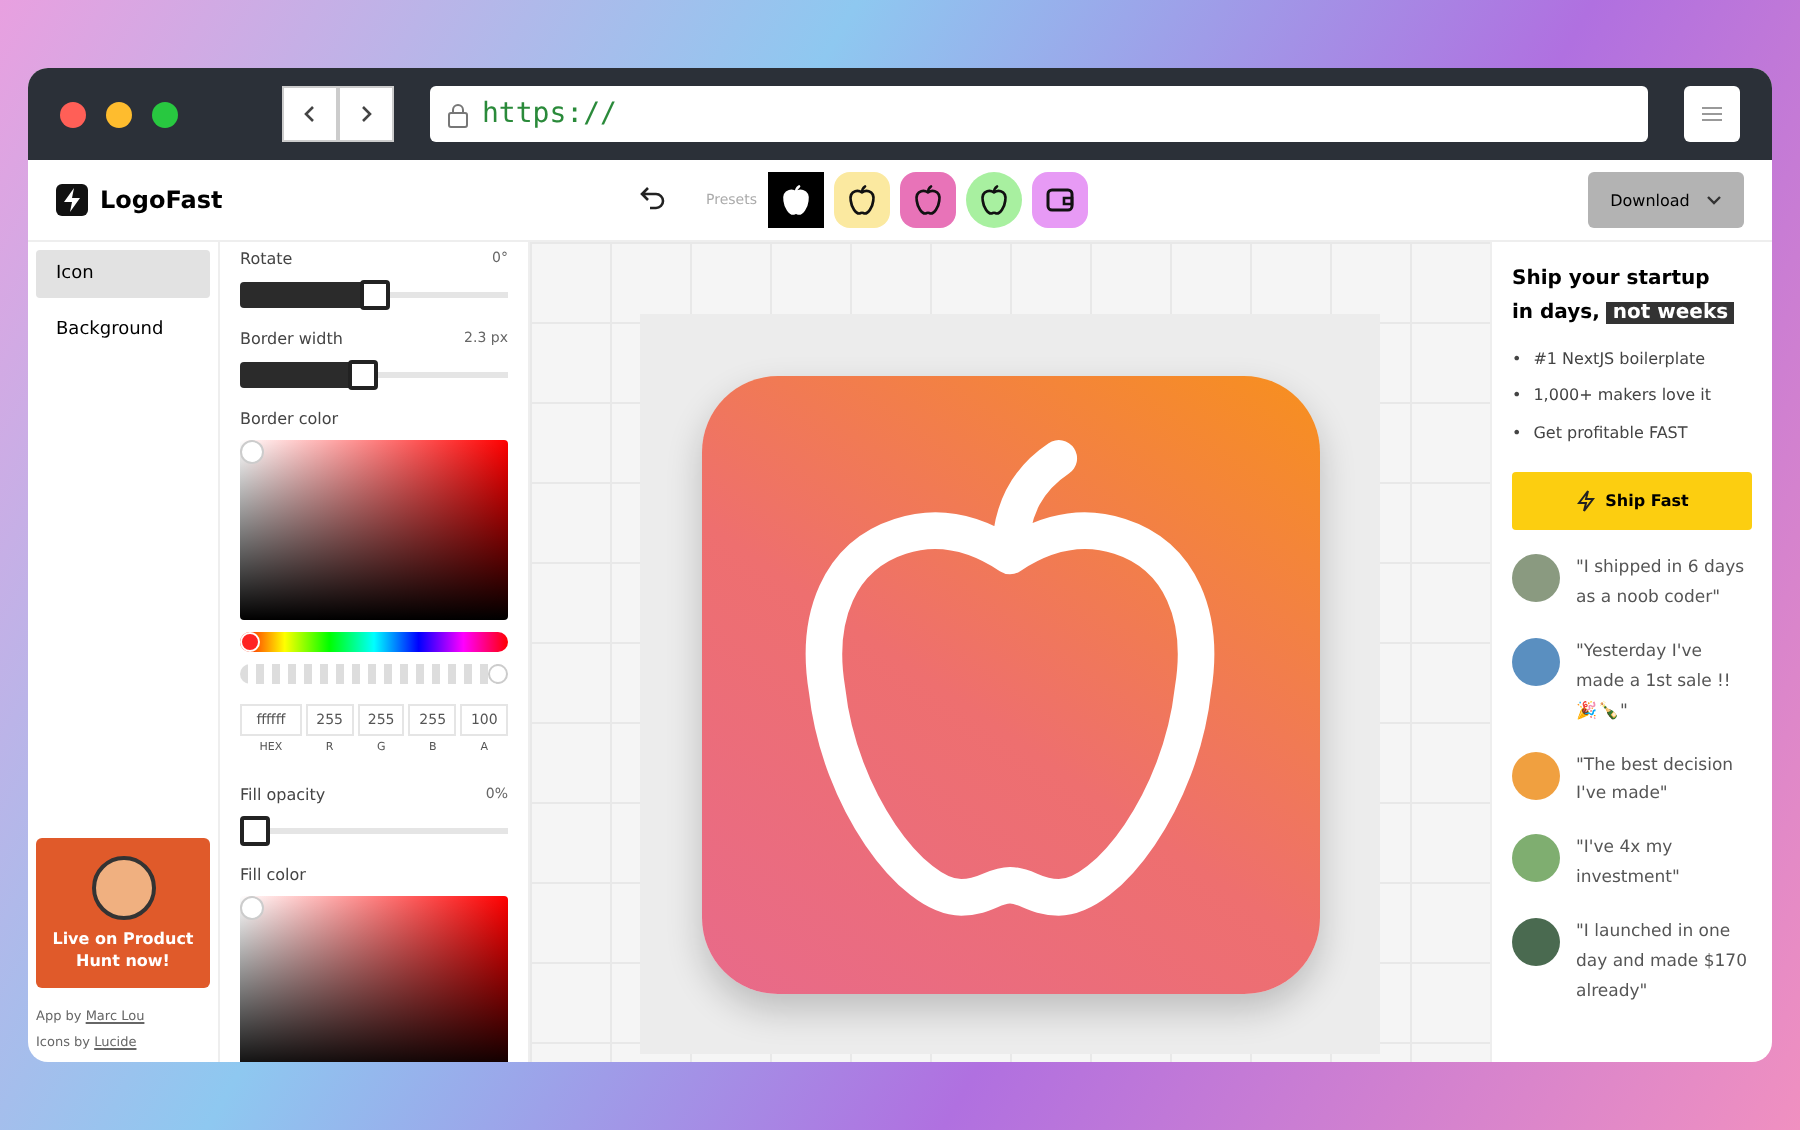  I want to click on testimonial-quote: "Yesterday I've made a 1st sale !! 🎉🍾", so click(1654, 682).